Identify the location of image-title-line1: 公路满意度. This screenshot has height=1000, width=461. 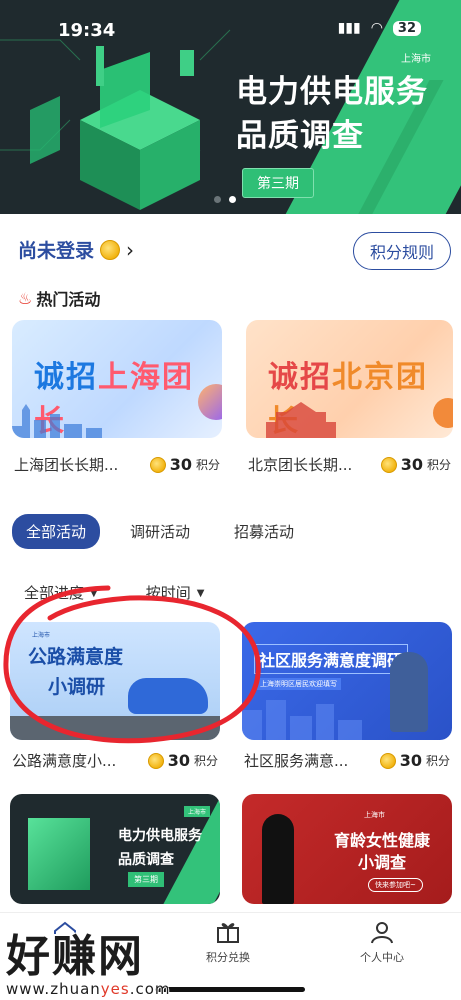
(76, 657).